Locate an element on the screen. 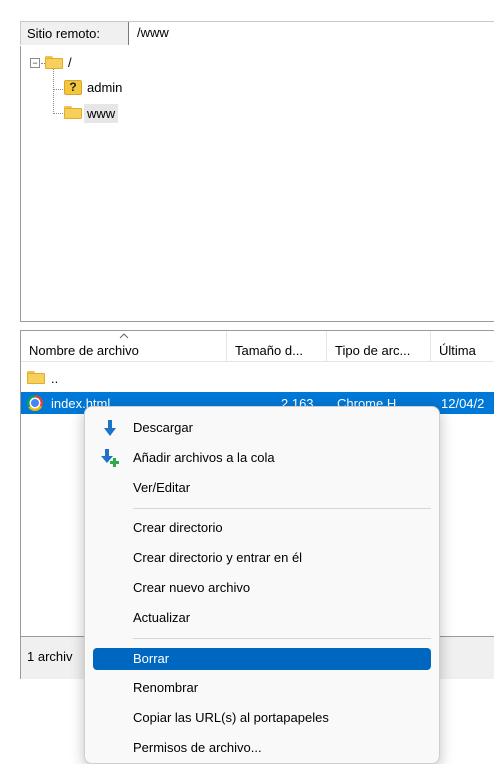 This screenshot has height=764, width=494. menu-item-add-to-queue: Añadir archivos a la cola is located at coordinates (262, 458).